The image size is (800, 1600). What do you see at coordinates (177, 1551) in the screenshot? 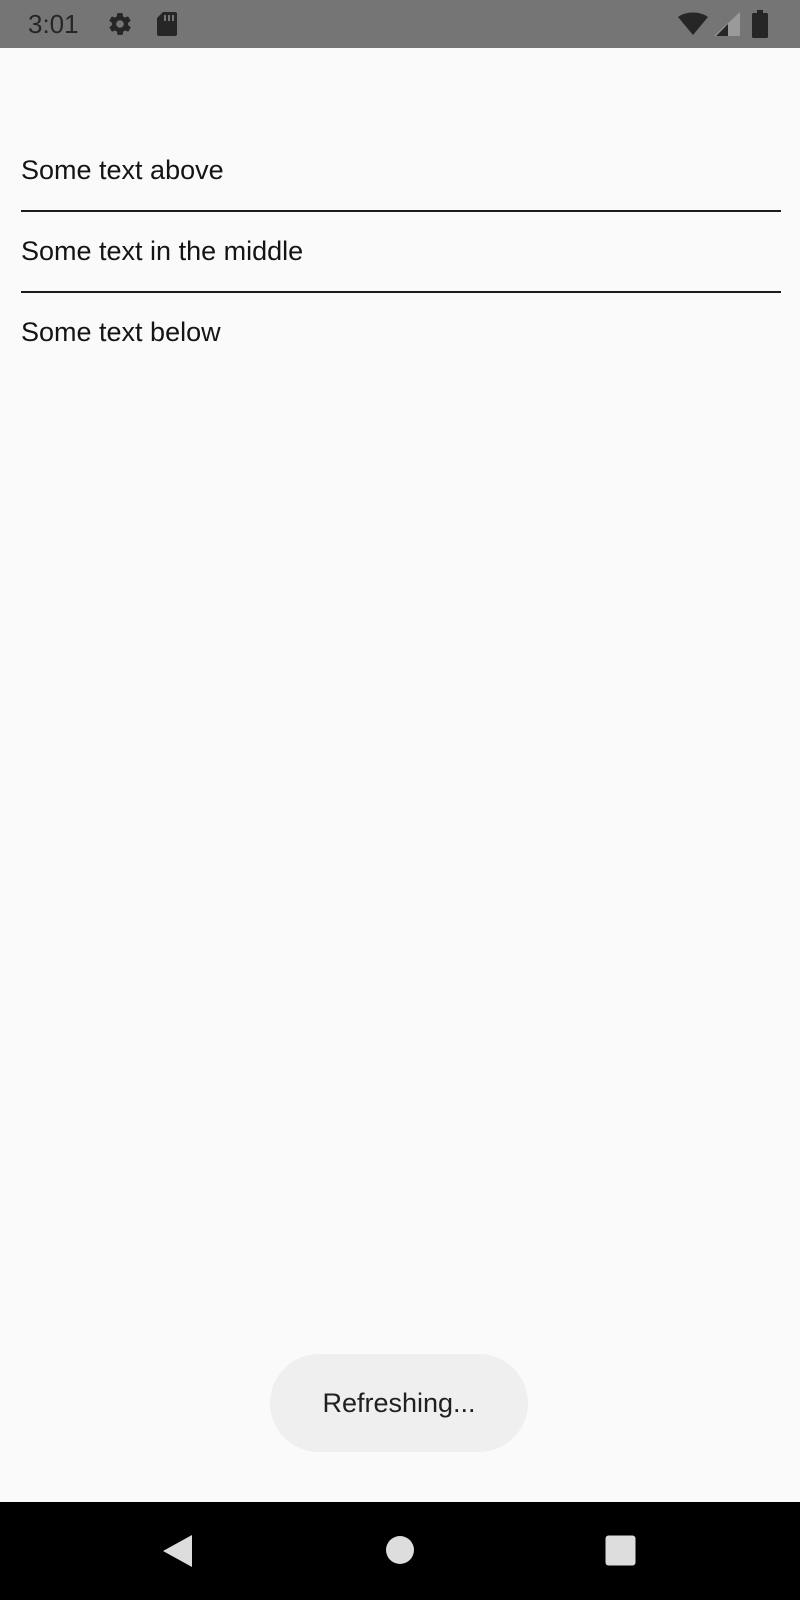
I see `back-icon` at bounding box center [177, 1551].